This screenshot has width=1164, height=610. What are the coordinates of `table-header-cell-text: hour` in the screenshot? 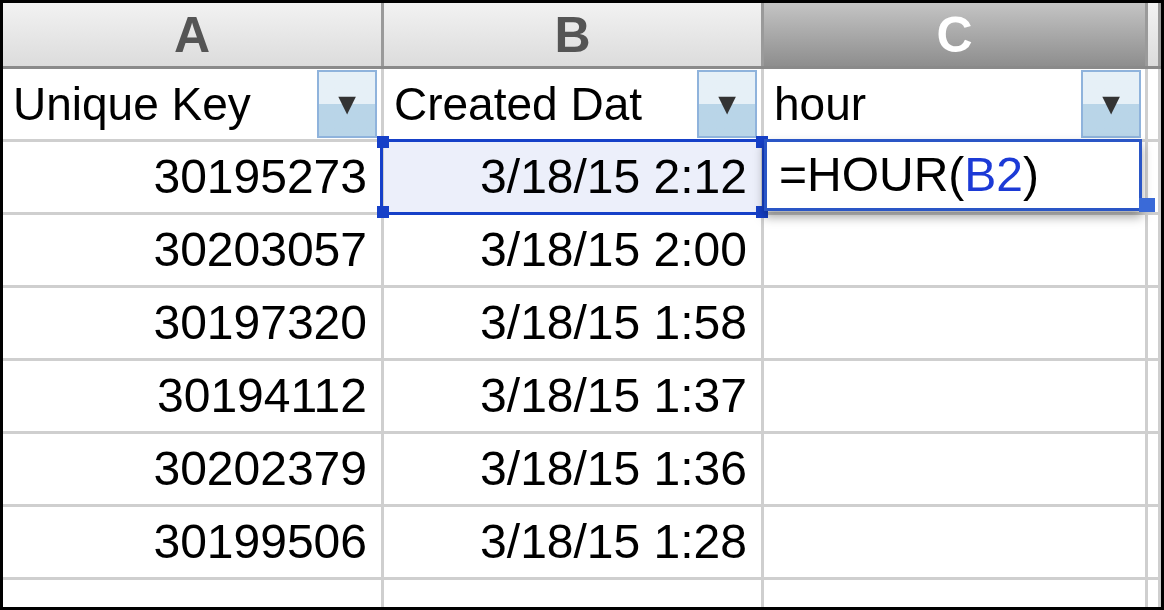 It's located at (820, 104).